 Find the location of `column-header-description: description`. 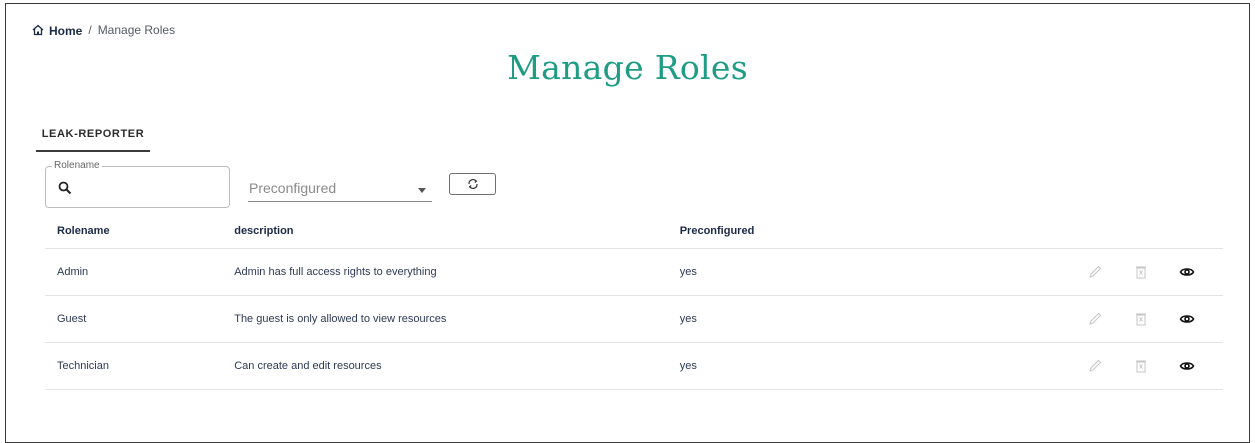

column-header-description: description is located at coordinates (457, 231).